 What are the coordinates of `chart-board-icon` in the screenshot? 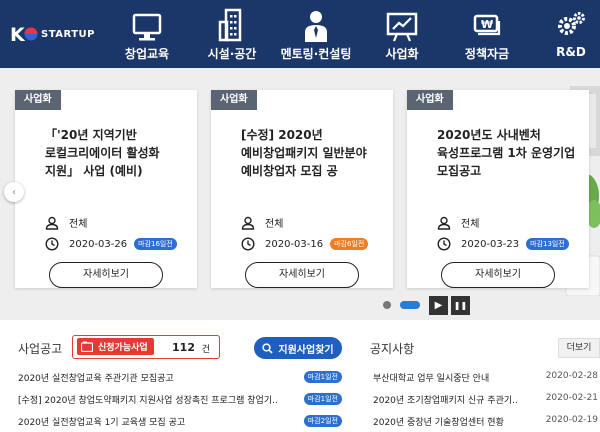 It's located at (402, 27).